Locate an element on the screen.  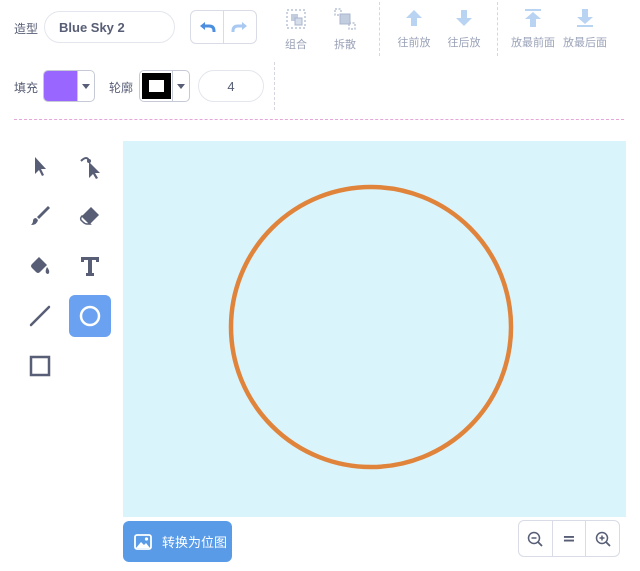
zoom-reset-label: = is located at coordinates (569, 538).